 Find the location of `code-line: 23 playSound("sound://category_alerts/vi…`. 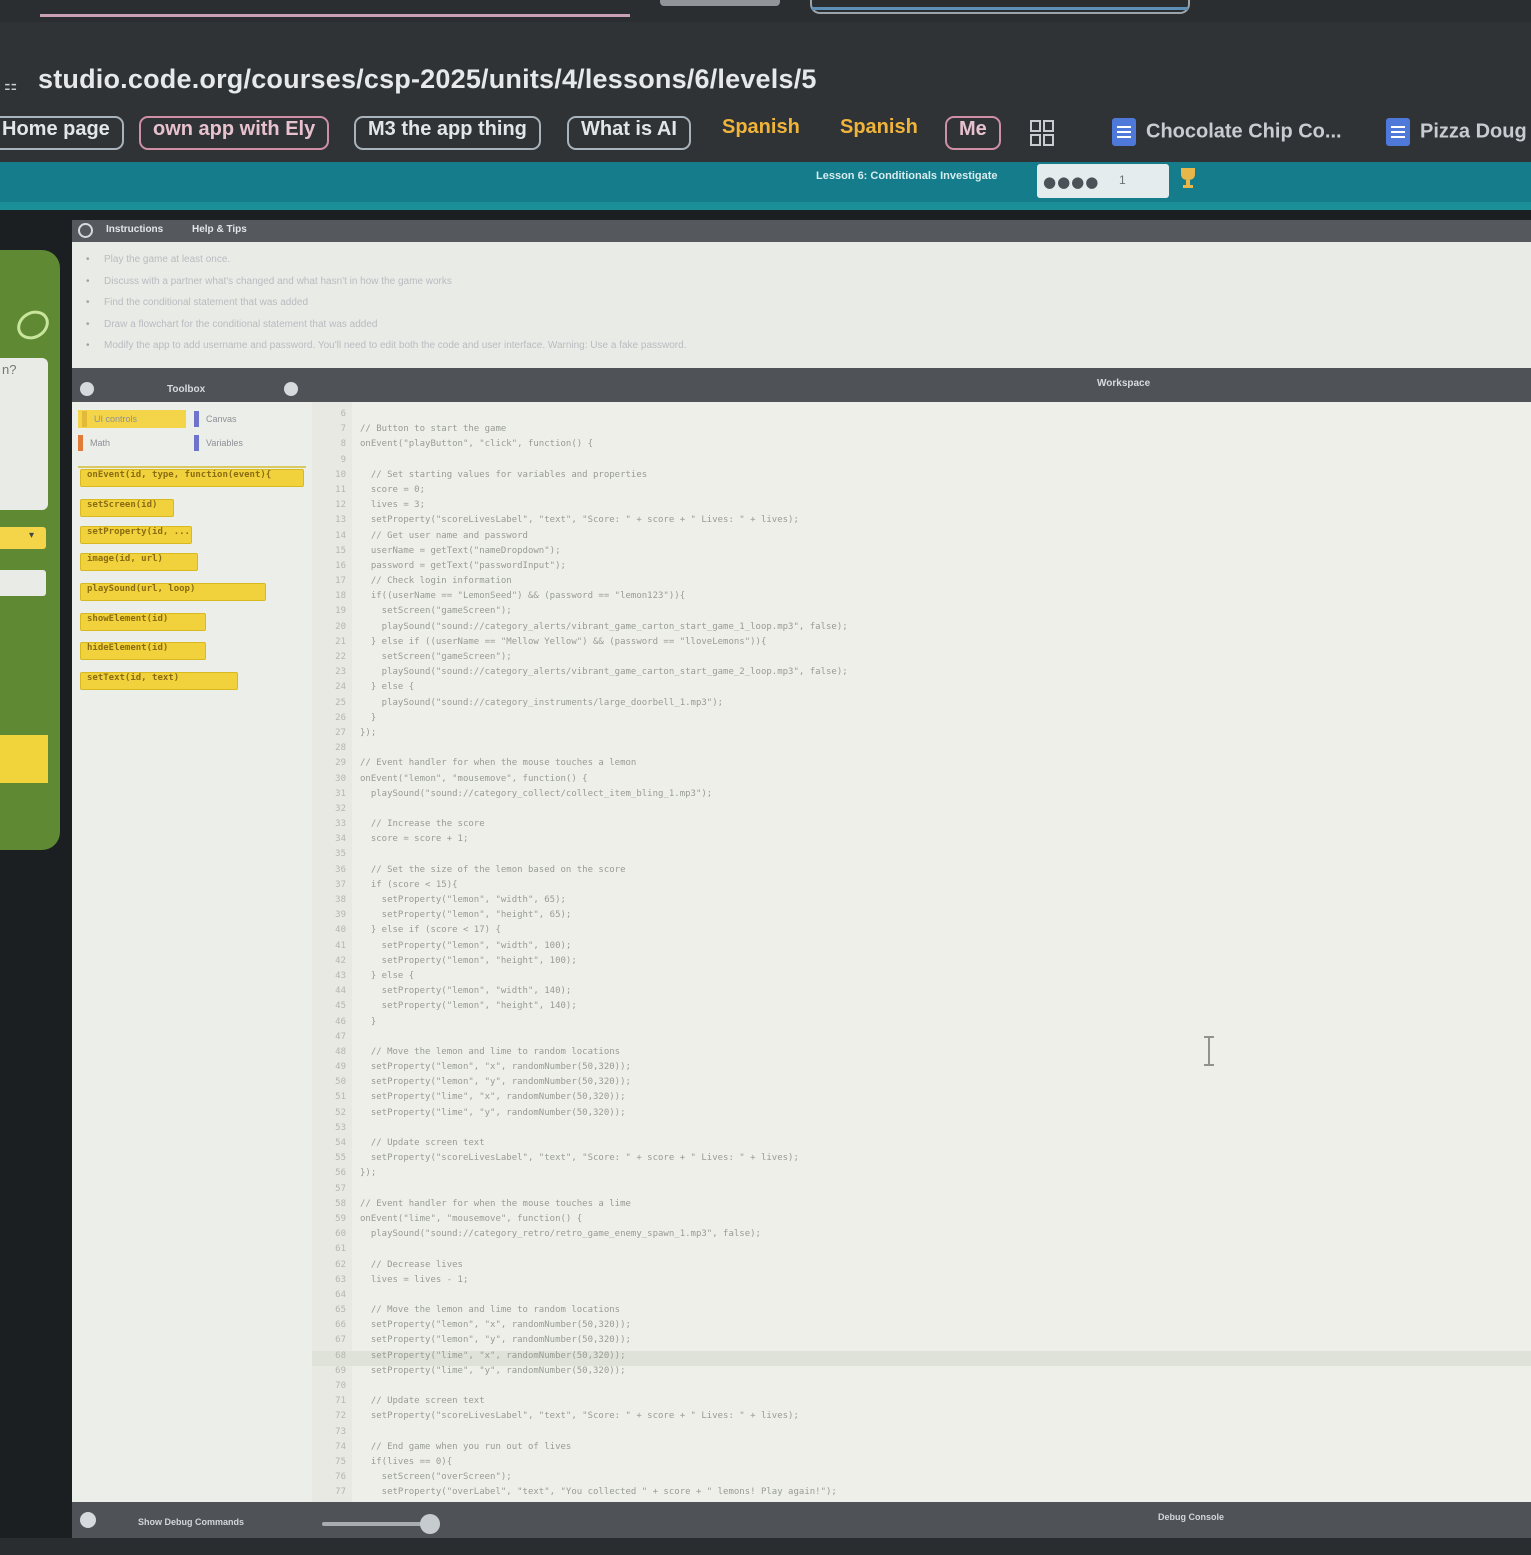

code-line: 23 playSound("sound://category_alerts/vi… is located at coordinates (921, 674).